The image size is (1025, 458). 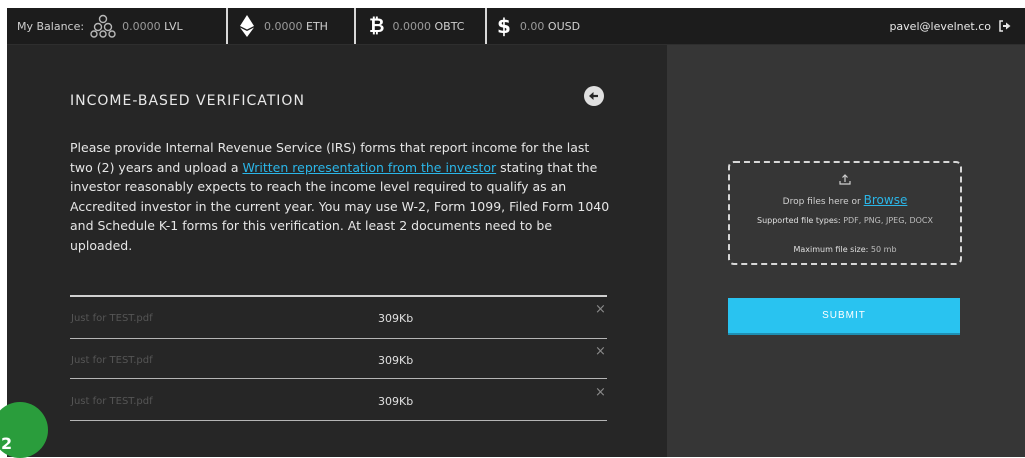 I want to click on bitcoin-icon: ₿, so click(x=377, y=25).